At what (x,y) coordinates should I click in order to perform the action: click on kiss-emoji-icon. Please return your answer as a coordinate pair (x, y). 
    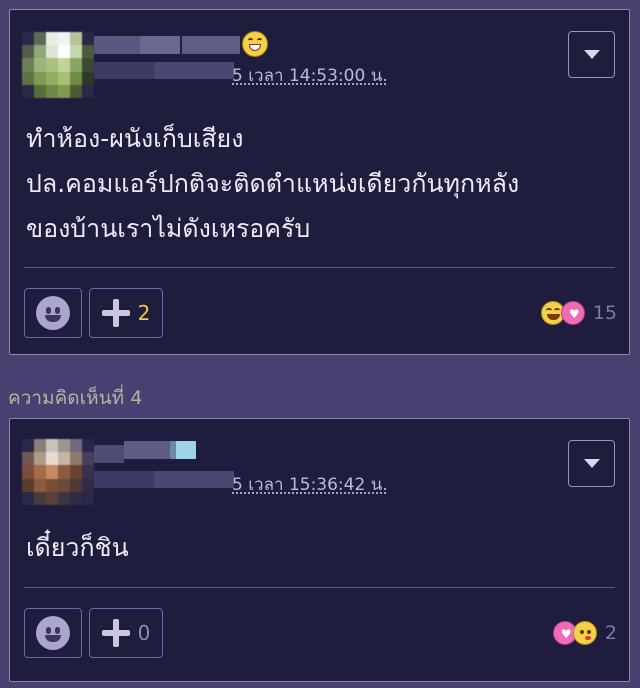
    Looking at the image, I should click on (584, 633).